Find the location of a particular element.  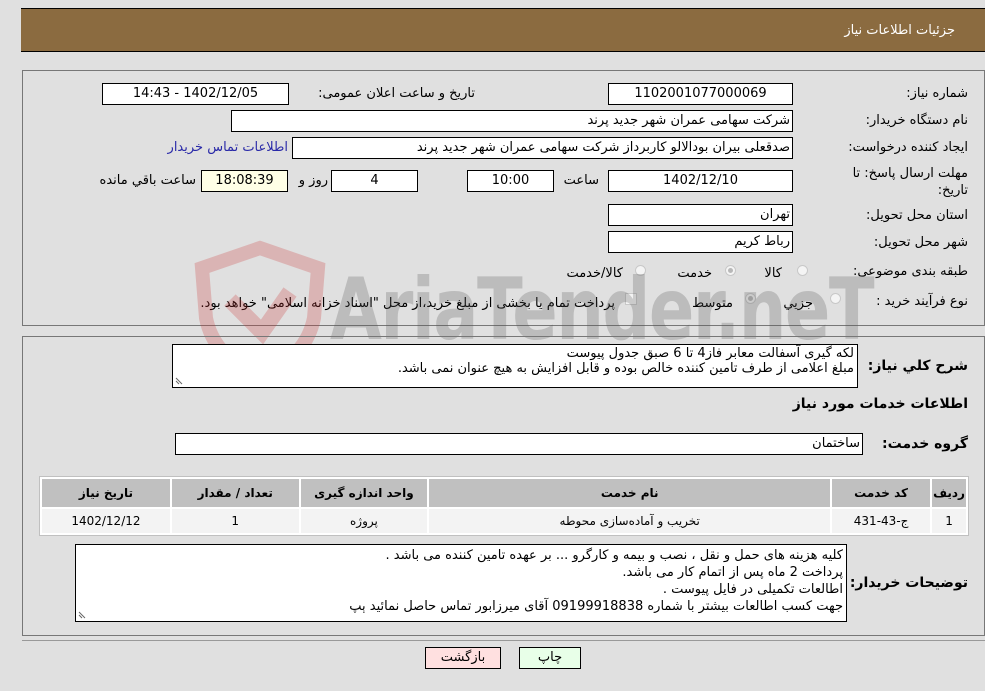

buyer-notes-label: توضیحات خریدار: is located at coordinates (908, 583).